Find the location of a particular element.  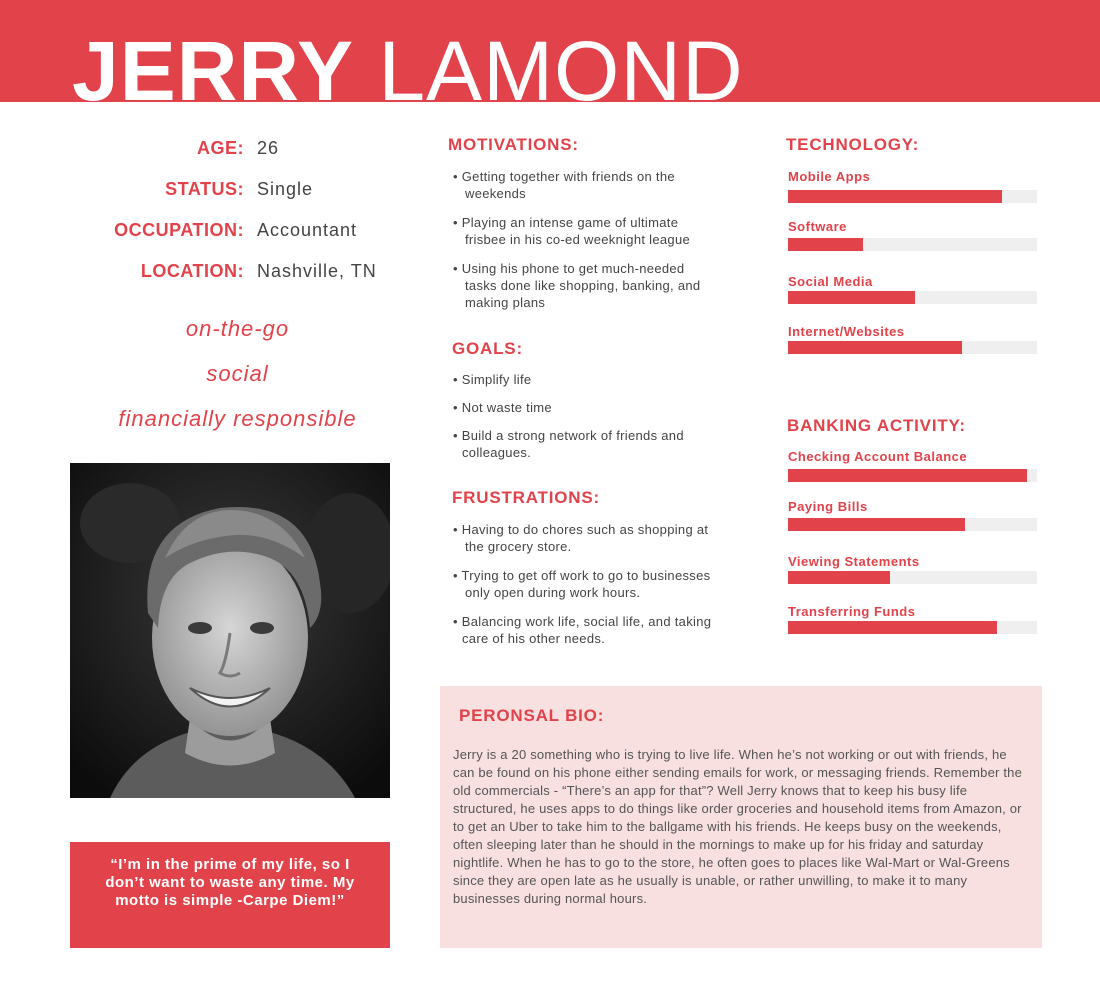

location-value: Nashville, TN is located at coordinates (317, 271).